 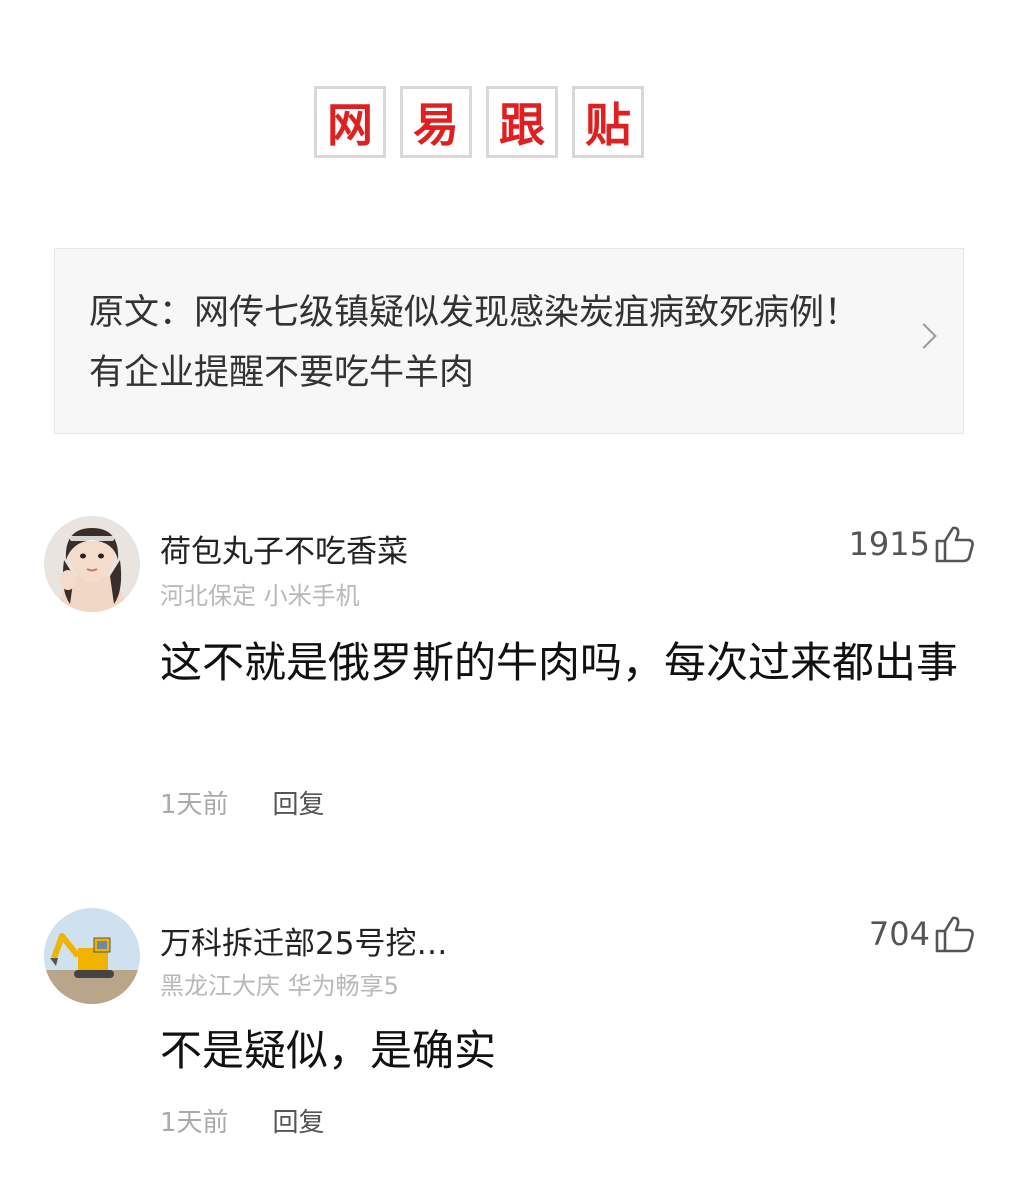 I want to click on logo-char-4: 贴, so click(x=608, y=122).